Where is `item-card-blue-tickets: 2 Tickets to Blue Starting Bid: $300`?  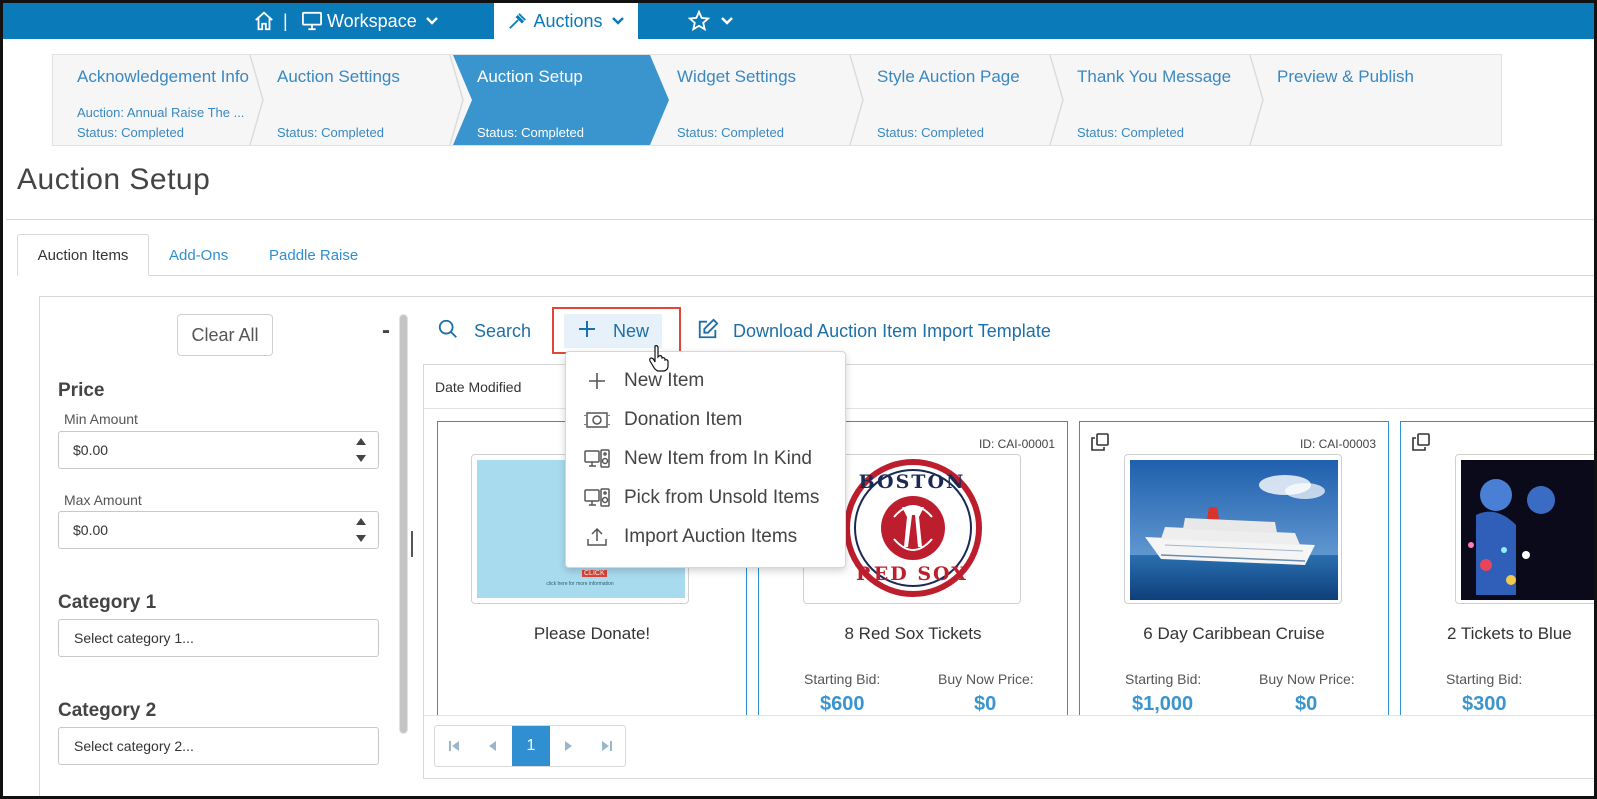
item-card-blue-tickets: 2 Tickets to Blue Starting Bid: $300 is located at coordinates (1497, 571).